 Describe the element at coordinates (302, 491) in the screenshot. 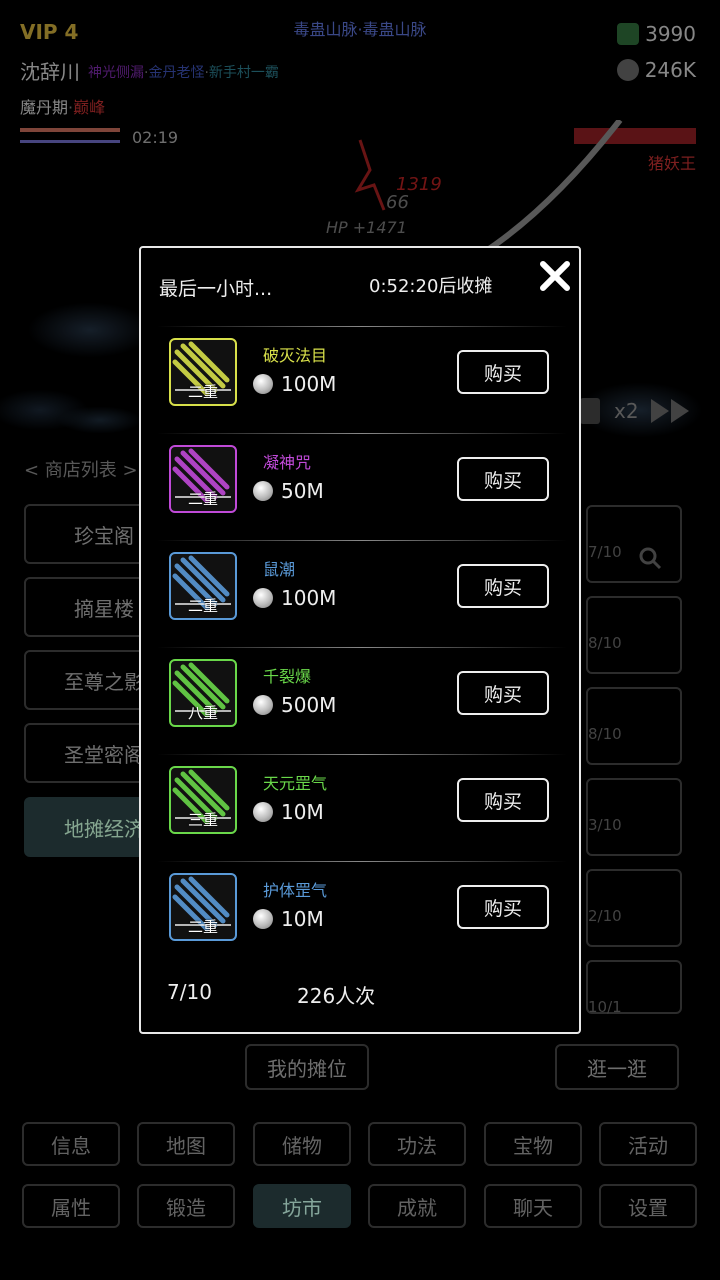

I see `item-price: 50M` at that location.